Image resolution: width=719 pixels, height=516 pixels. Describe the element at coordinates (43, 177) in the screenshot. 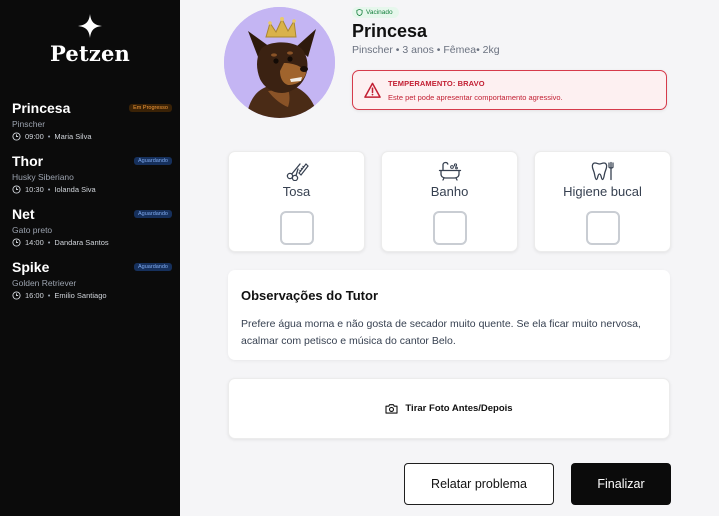

I see `pet-breed: Husky Siberiano` at that location.